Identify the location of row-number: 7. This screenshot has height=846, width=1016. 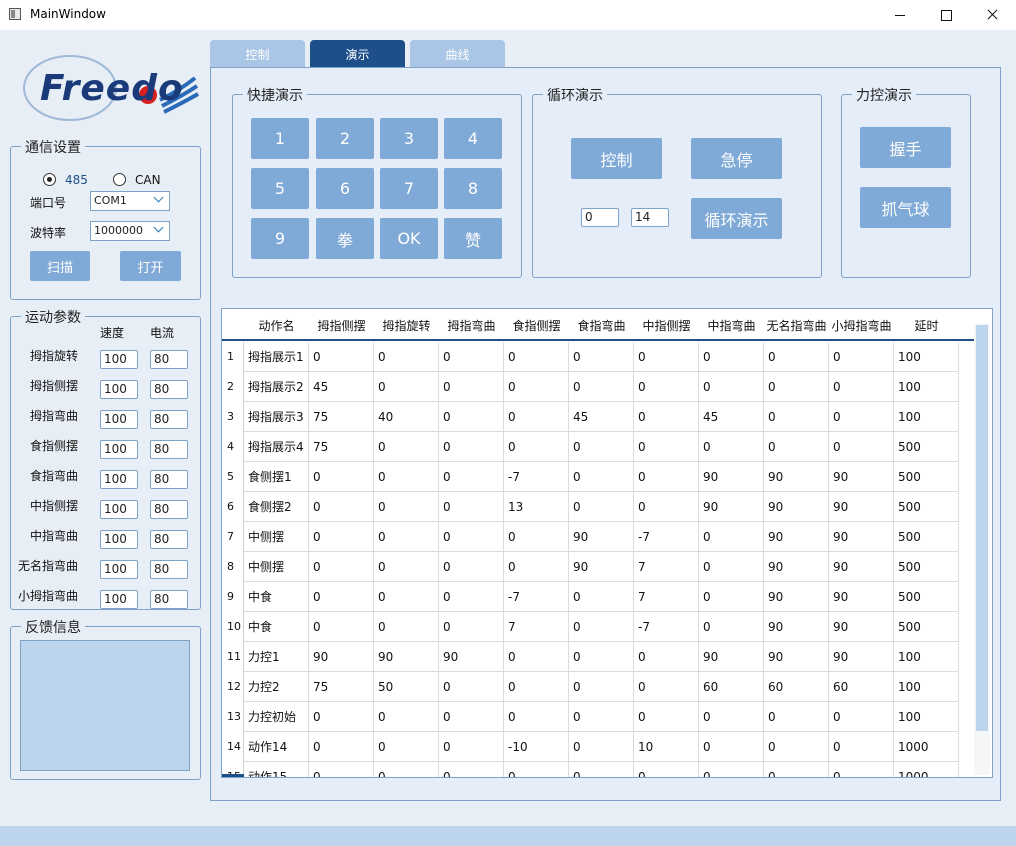
(233, 537).